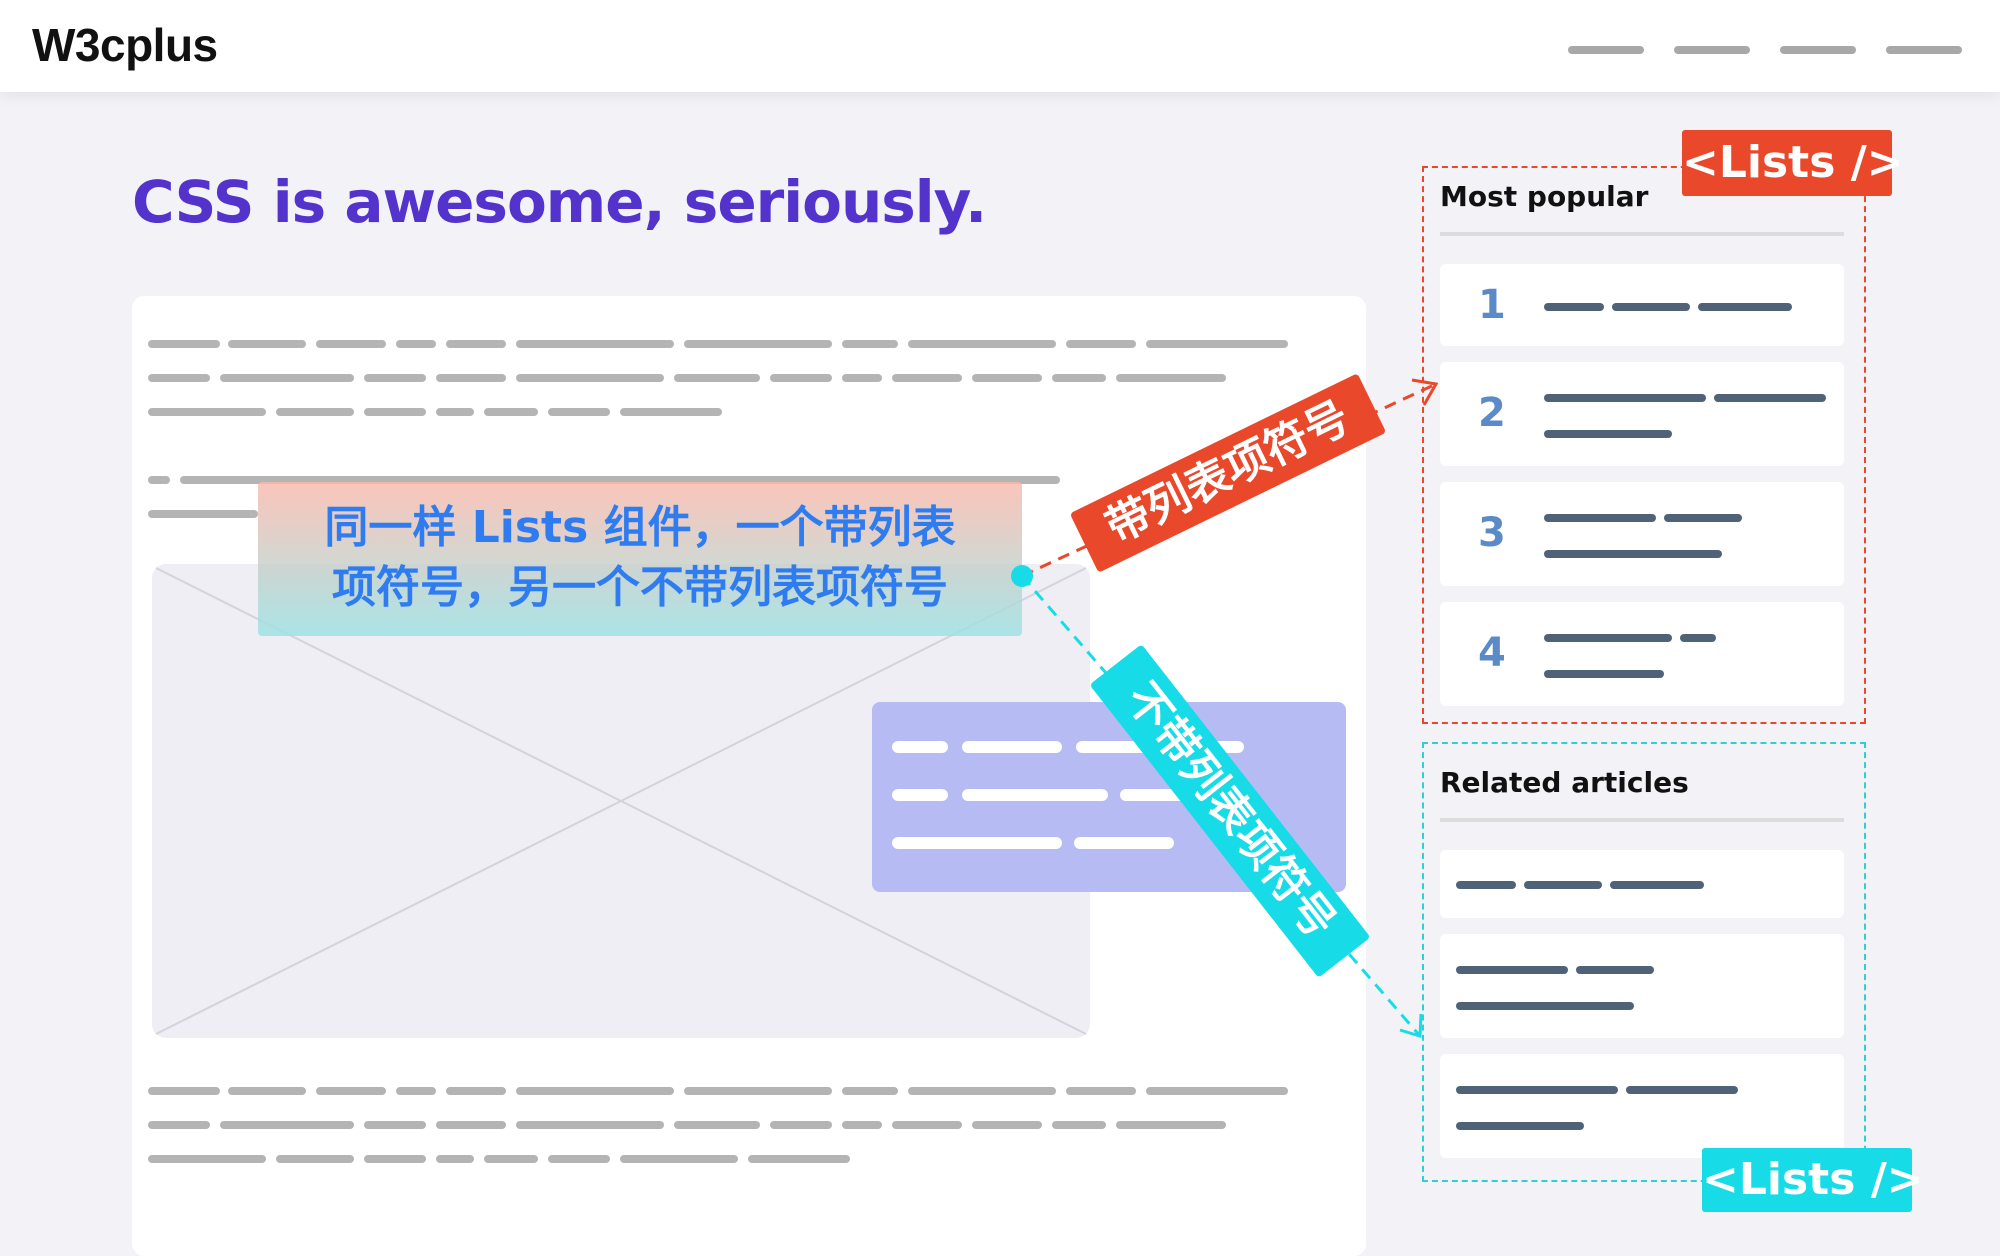 This screenshot has height=1256, width=2000. What do you see at coordinates (1425, 392) in the screenshot?
I see `arrow-head-orange` at bounding box center [1425, 392].